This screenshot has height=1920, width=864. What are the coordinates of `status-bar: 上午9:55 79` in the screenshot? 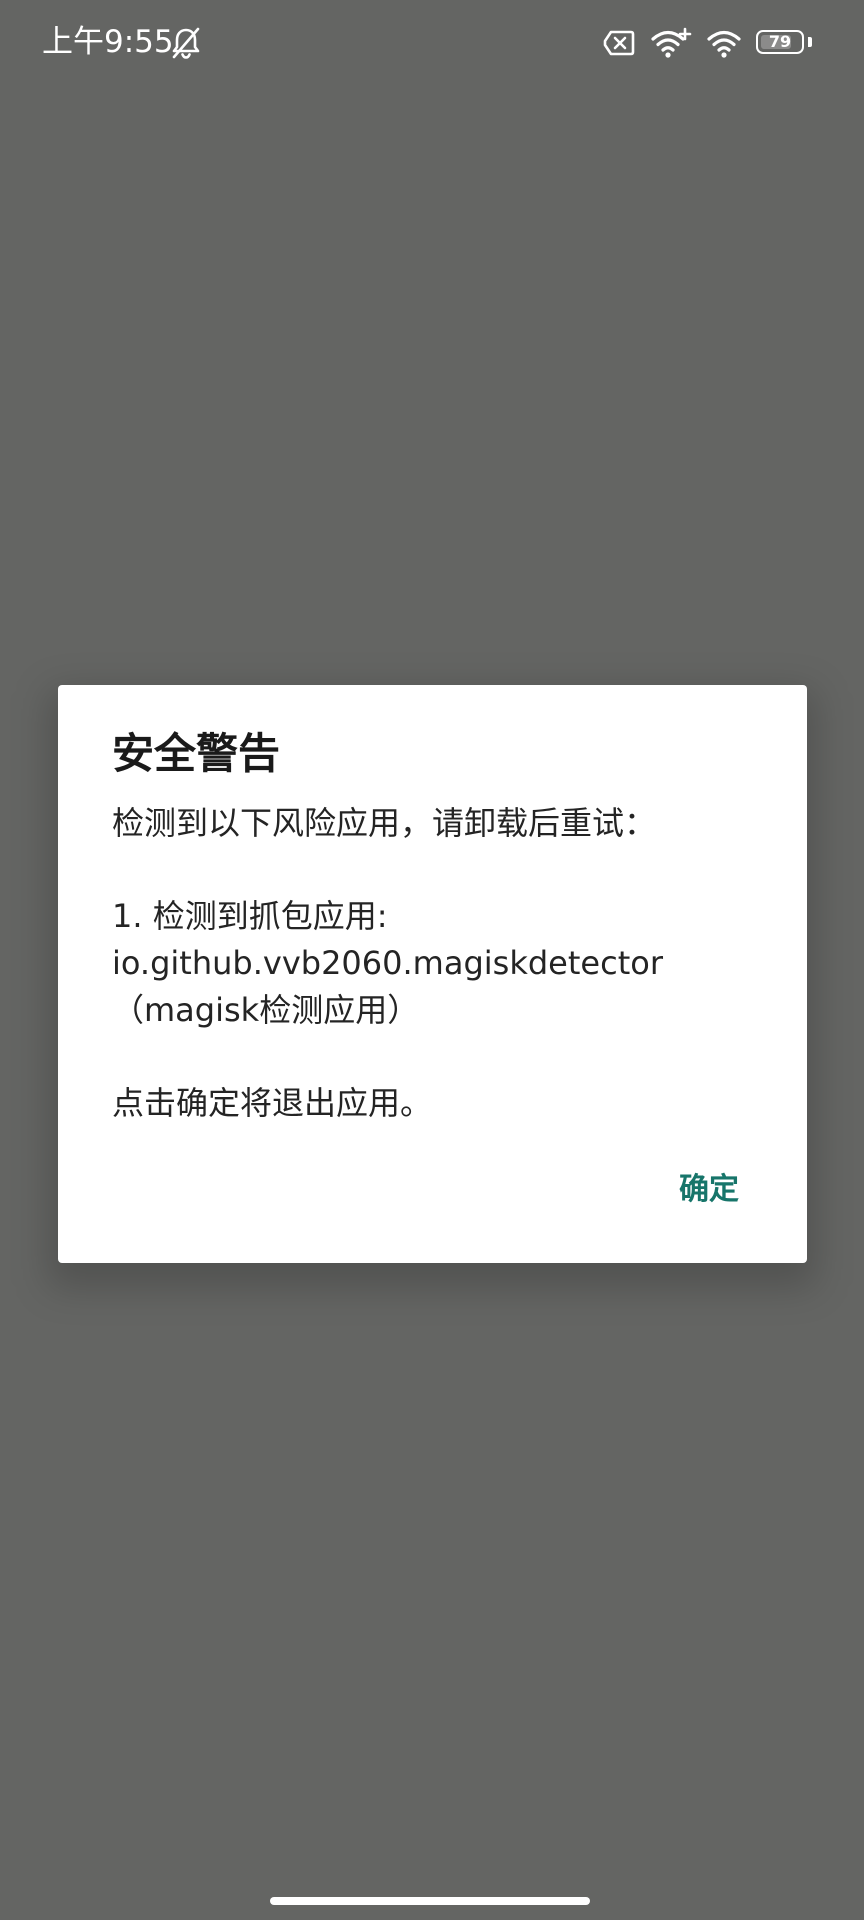 It's located at (432, 42).